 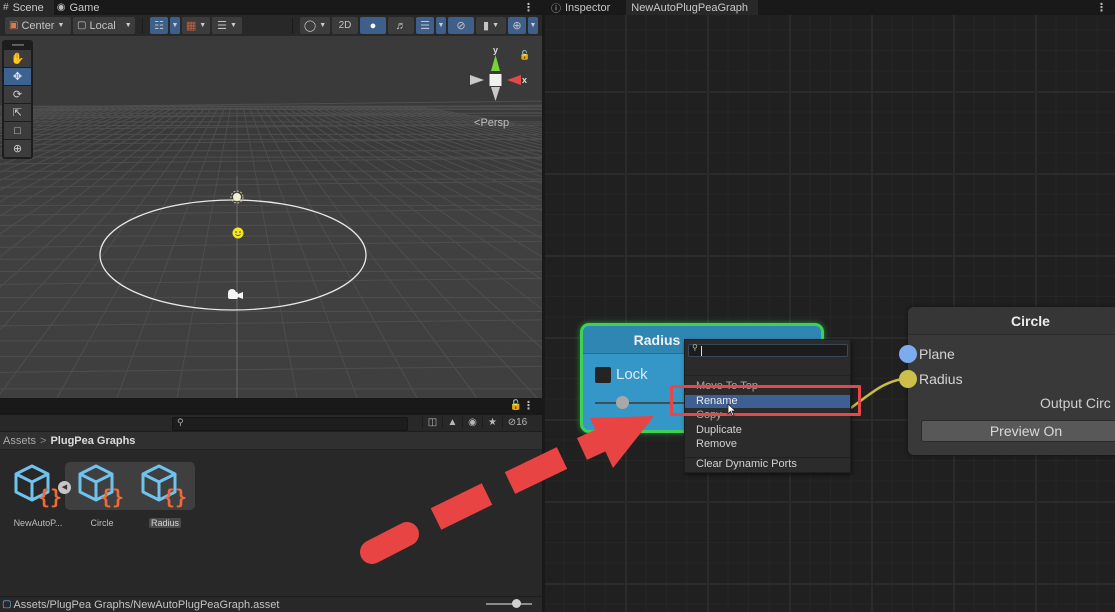 What do you see at coordinates (17, 45) in the screenshot?
I see `palette-drag-handle` at bounding box center [17, 45].